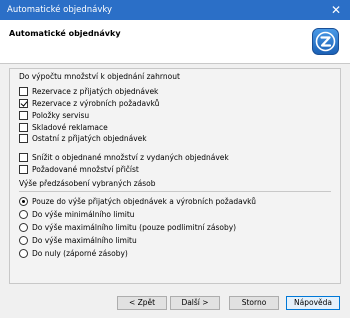 This screenshot has width=350, height=318. I want to click on checkbox-label: Rezervace z výrobních požadavků, so click(96, 103).